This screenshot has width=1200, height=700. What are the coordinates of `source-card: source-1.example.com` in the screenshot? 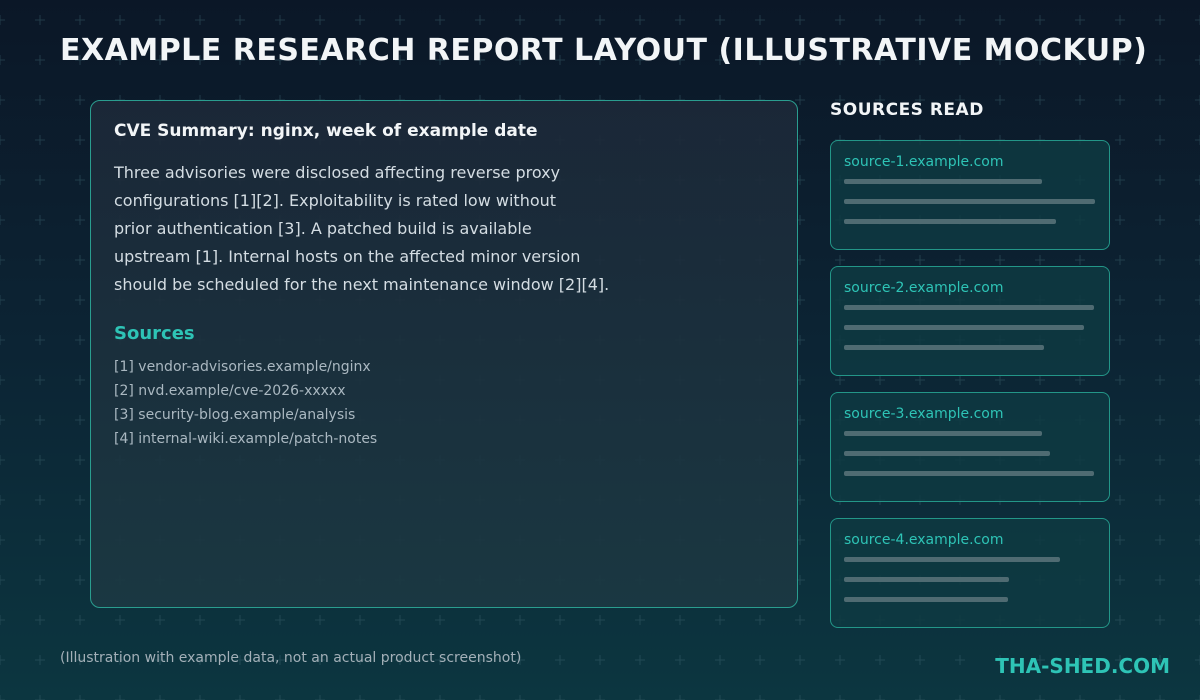 It's located at (970, 195).